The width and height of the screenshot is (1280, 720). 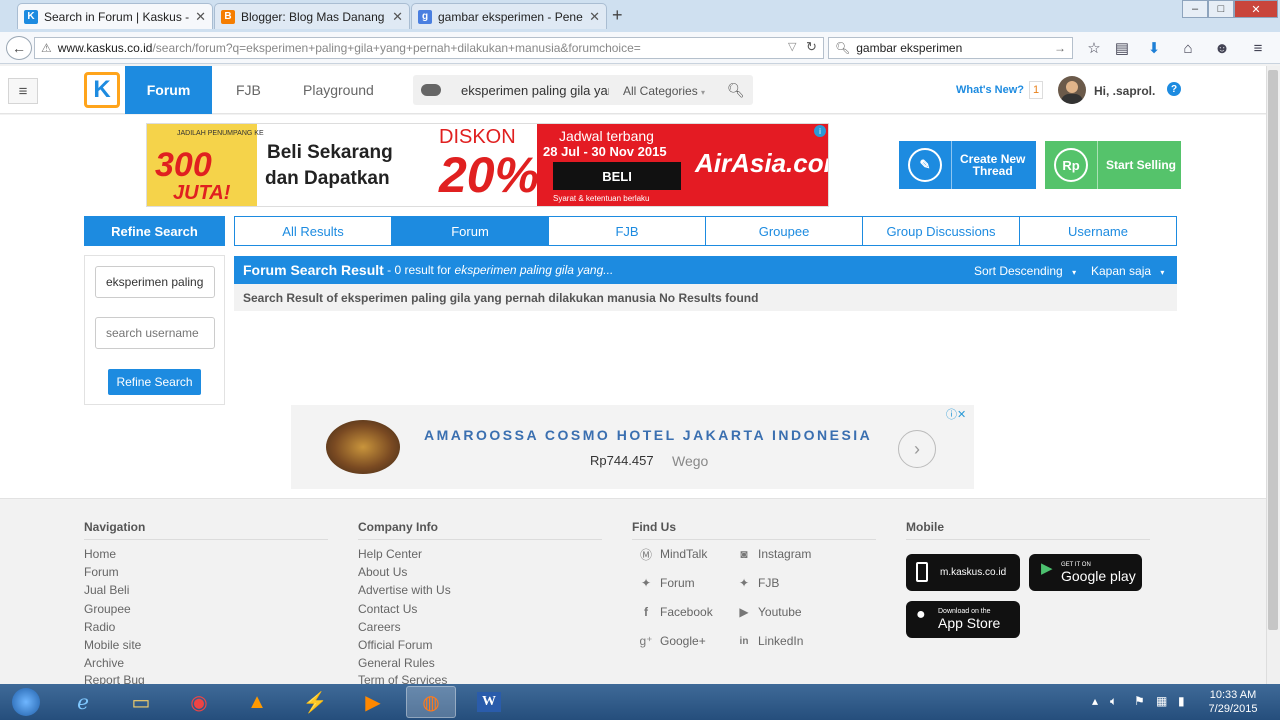 I want to click on time-filter-dropdown: Kapan saja ▾, so click(x=1127, y=271).